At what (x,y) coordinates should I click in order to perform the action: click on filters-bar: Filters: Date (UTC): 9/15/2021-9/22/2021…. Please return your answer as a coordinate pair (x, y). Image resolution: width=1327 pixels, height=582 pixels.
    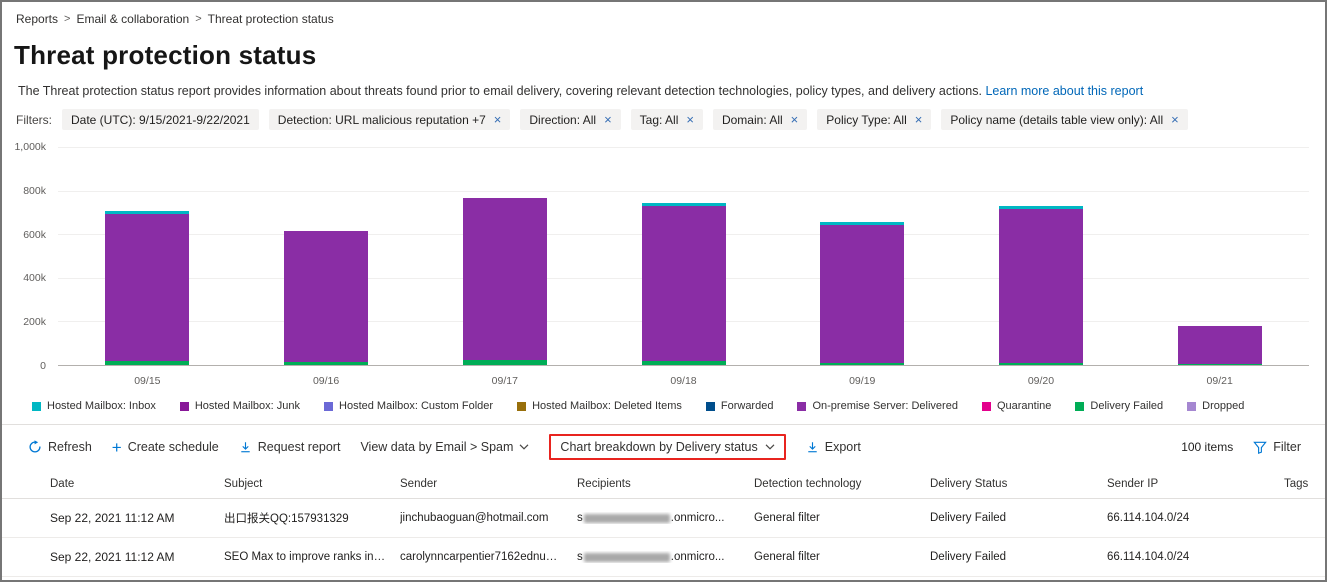
    Looking at the image, I should click on (670, 119).